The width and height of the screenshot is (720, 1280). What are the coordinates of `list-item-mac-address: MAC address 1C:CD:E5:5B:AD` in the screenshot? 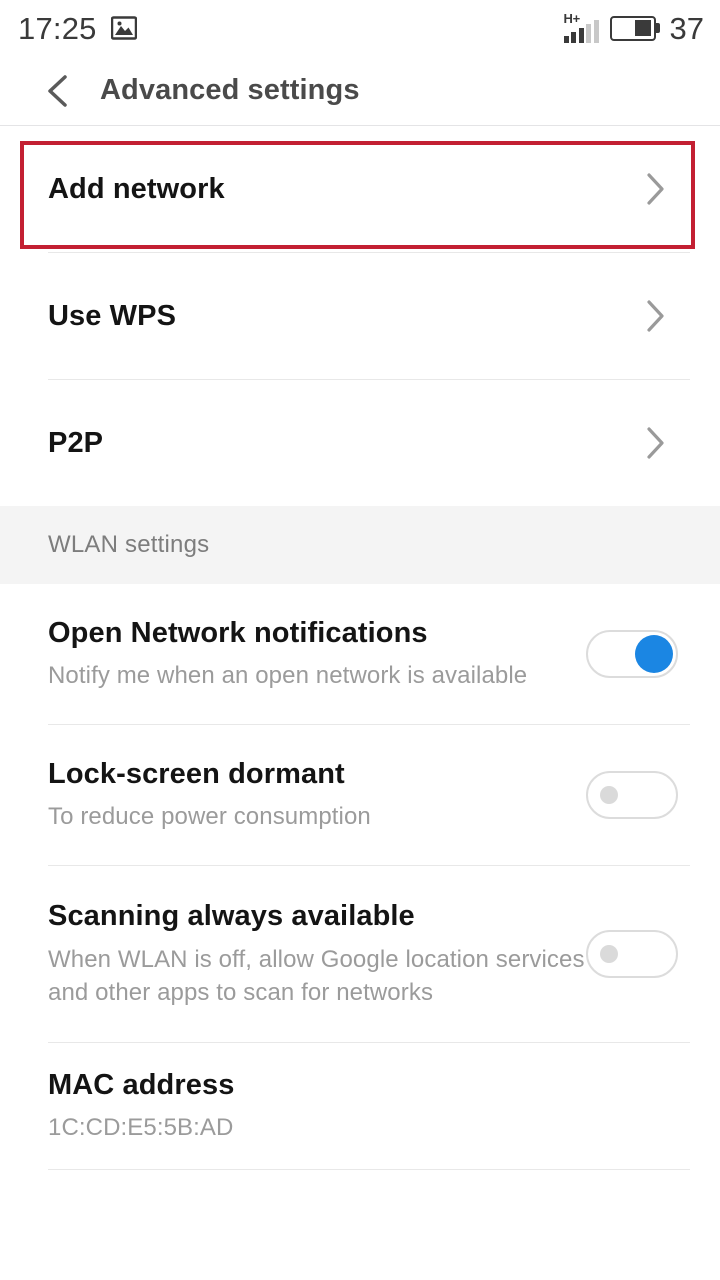 It's located at (360, 1106).